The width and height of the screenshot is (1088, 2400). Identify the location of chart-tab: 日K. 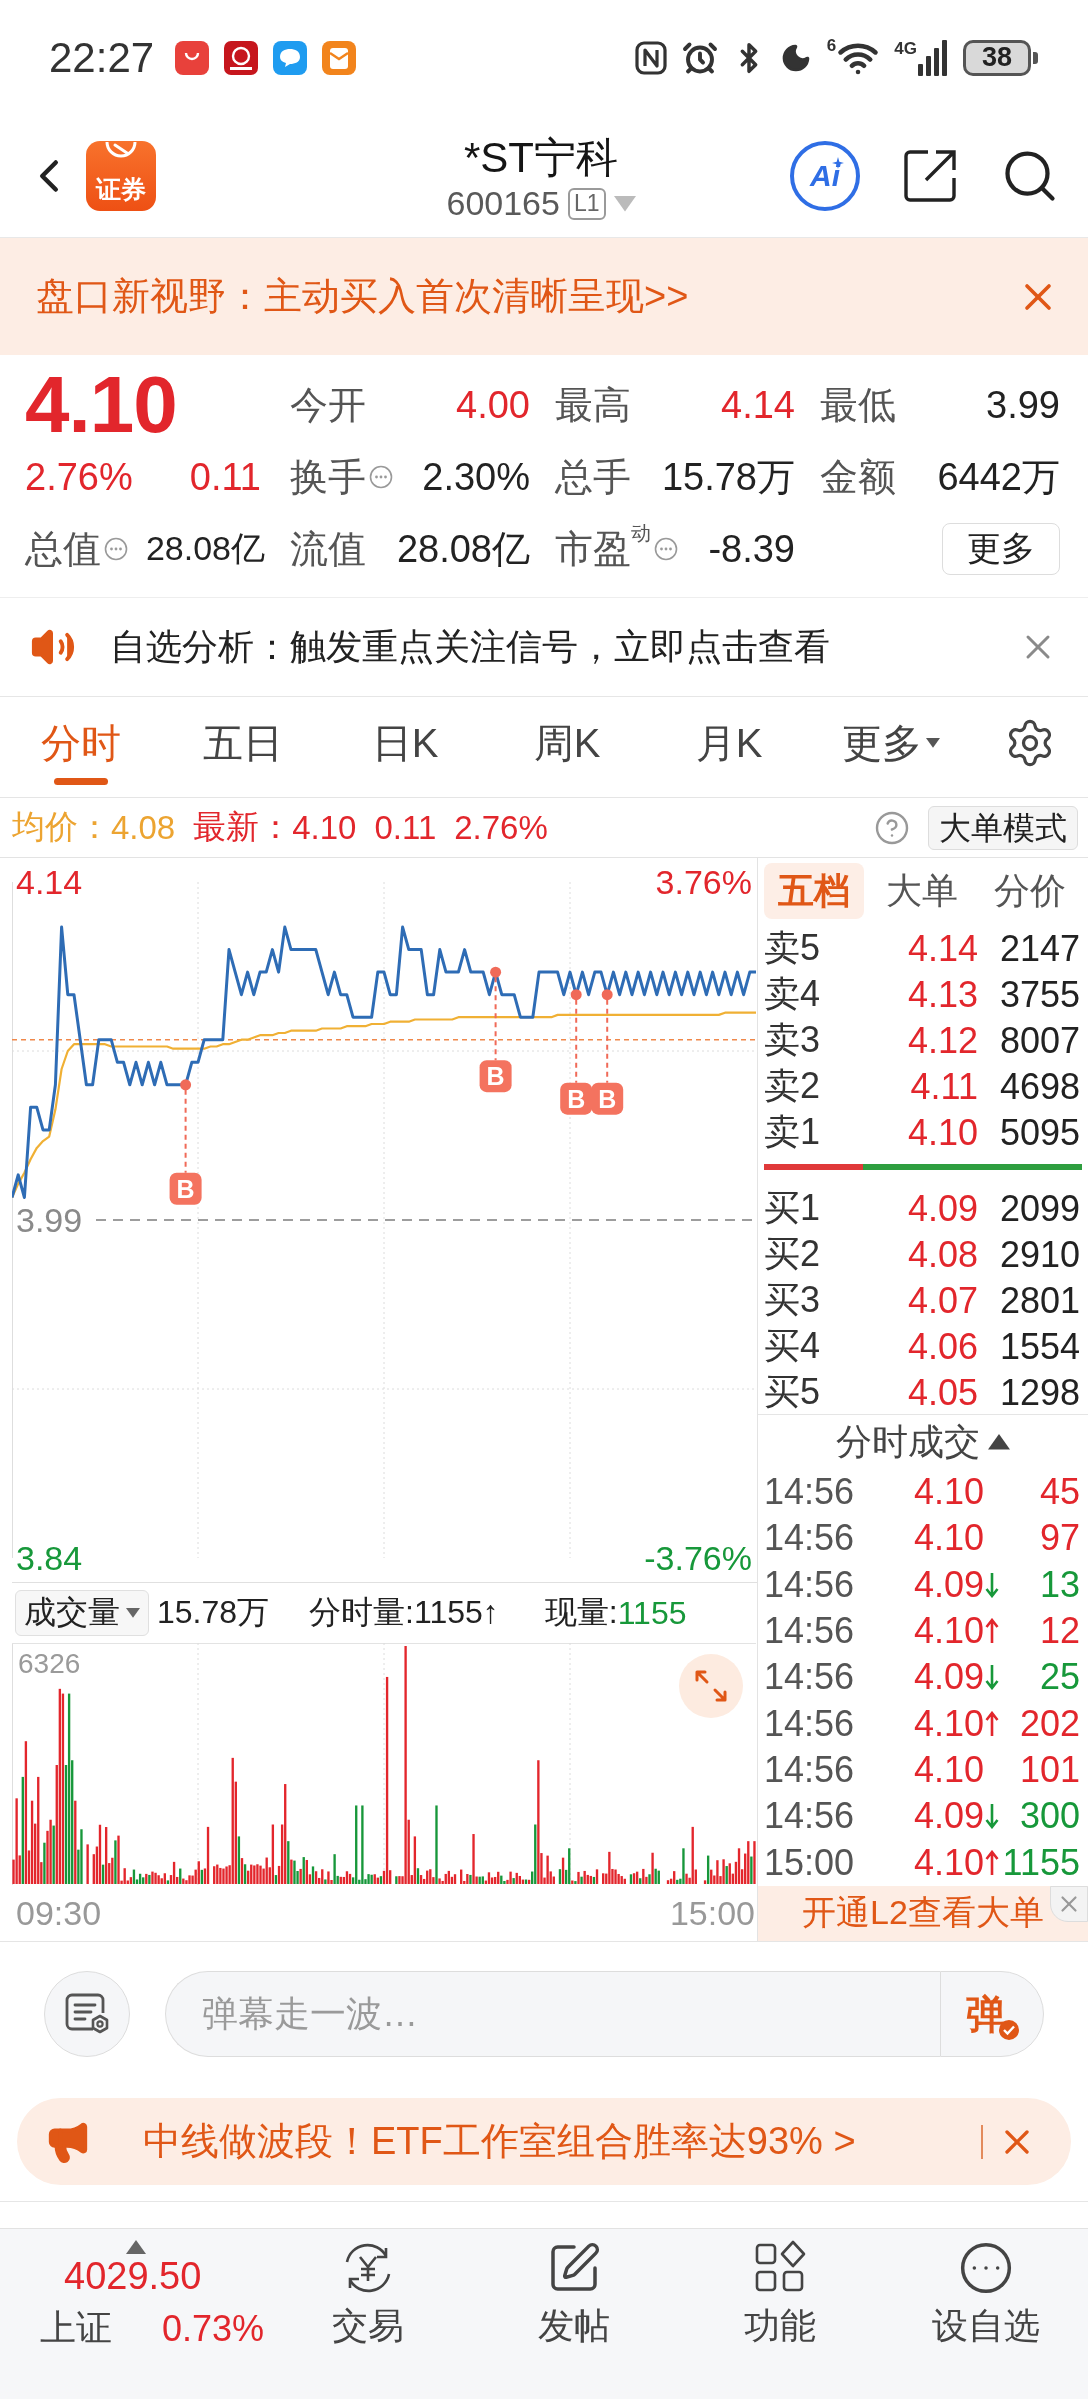
(405, 747).